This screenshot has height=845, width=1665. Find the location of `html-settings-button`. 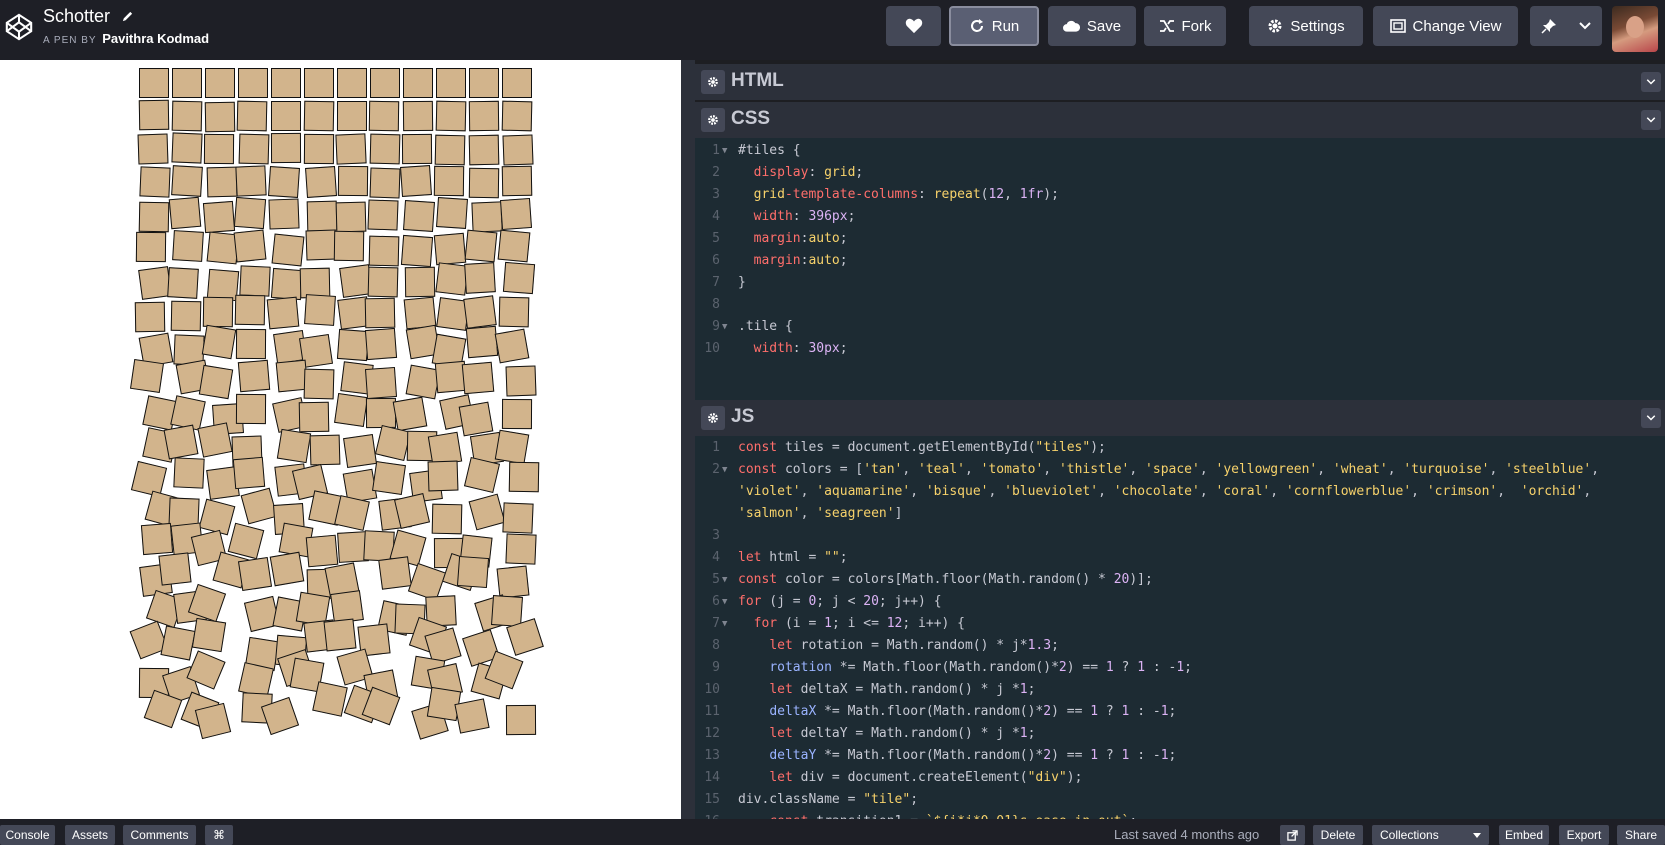

html-settings-button is located at coordinates (713, 82).